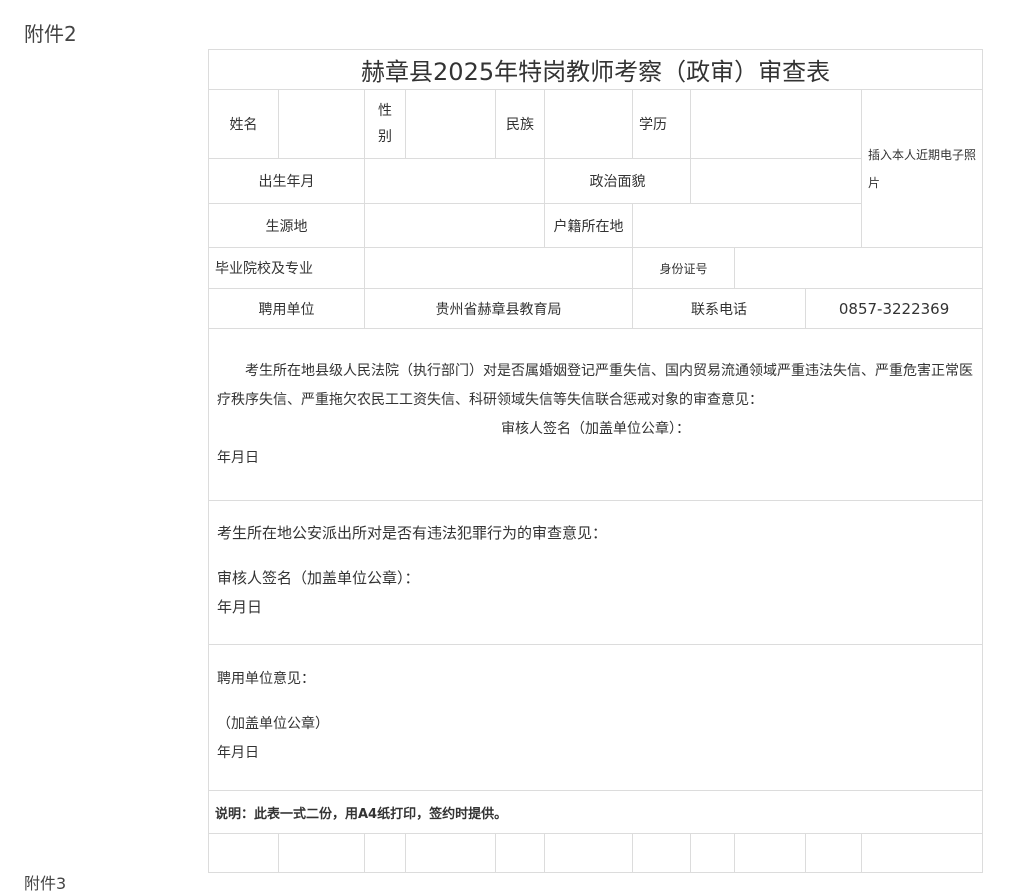 The image size is (1013, 894). What do you see at coordinates (588, 225) in the screenshot?
I see `household-label: 户籍所在地` at bounding box center [588, 225].